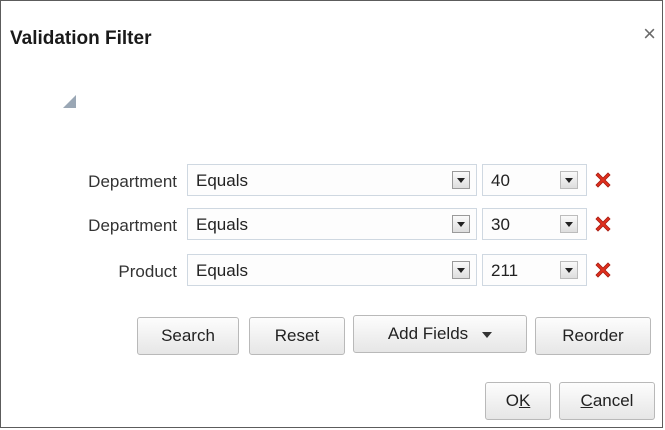 Image resolution: width=665 pixels, height=430 pixels. I want to click on filter-row-1: Department Equals 40, so click(333, 181).